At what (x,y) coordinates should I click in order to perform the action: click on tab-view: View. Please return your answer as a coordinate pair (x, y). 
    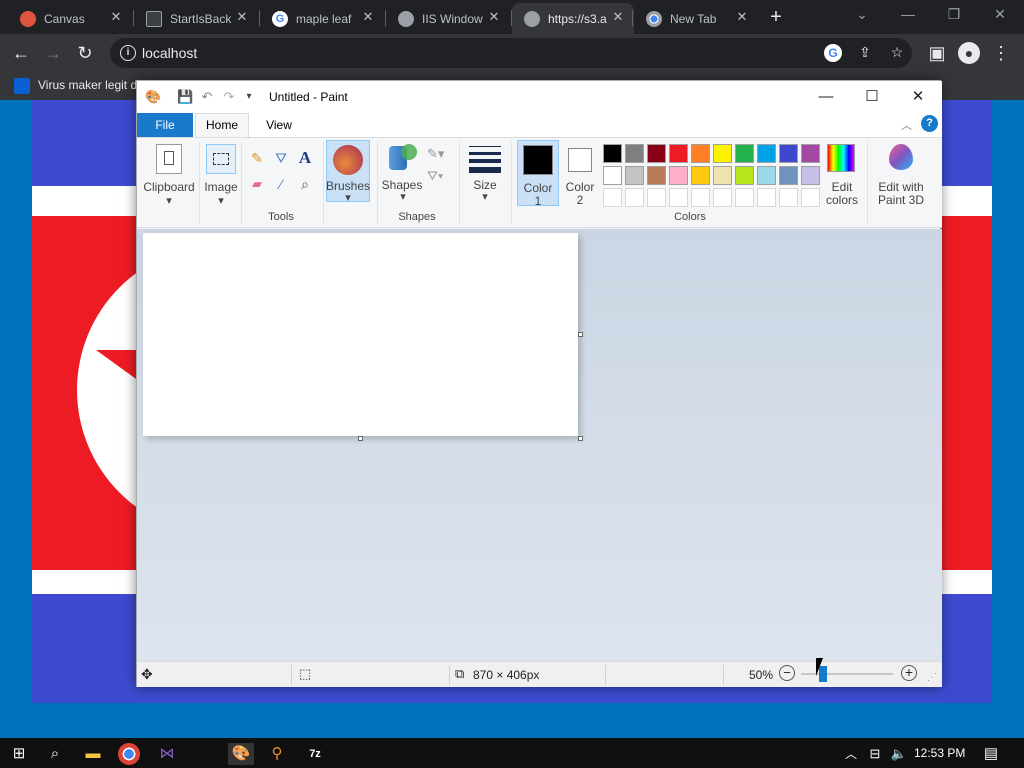
    Looking at the image, I should click on (279, 125).